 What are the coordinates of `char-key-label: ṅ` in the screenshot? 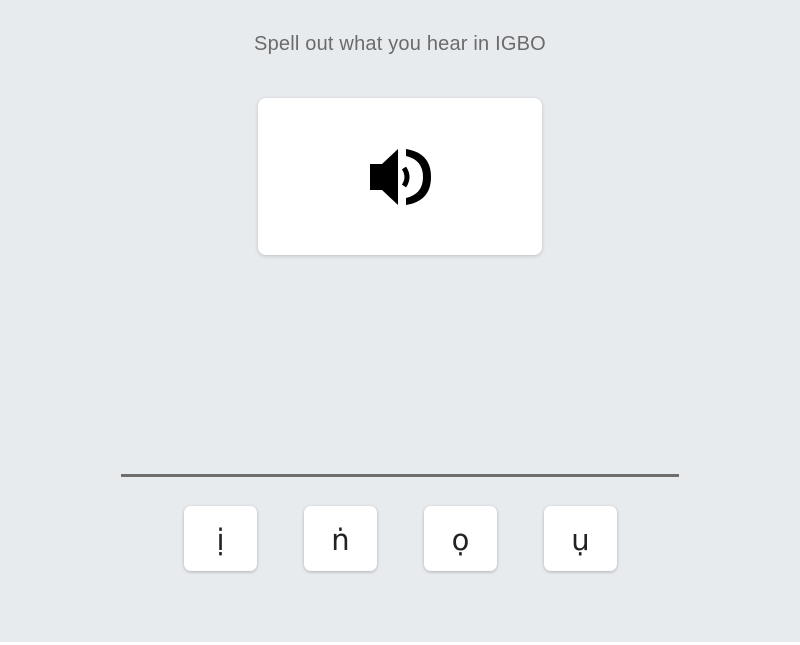 It's located at (340, 540).